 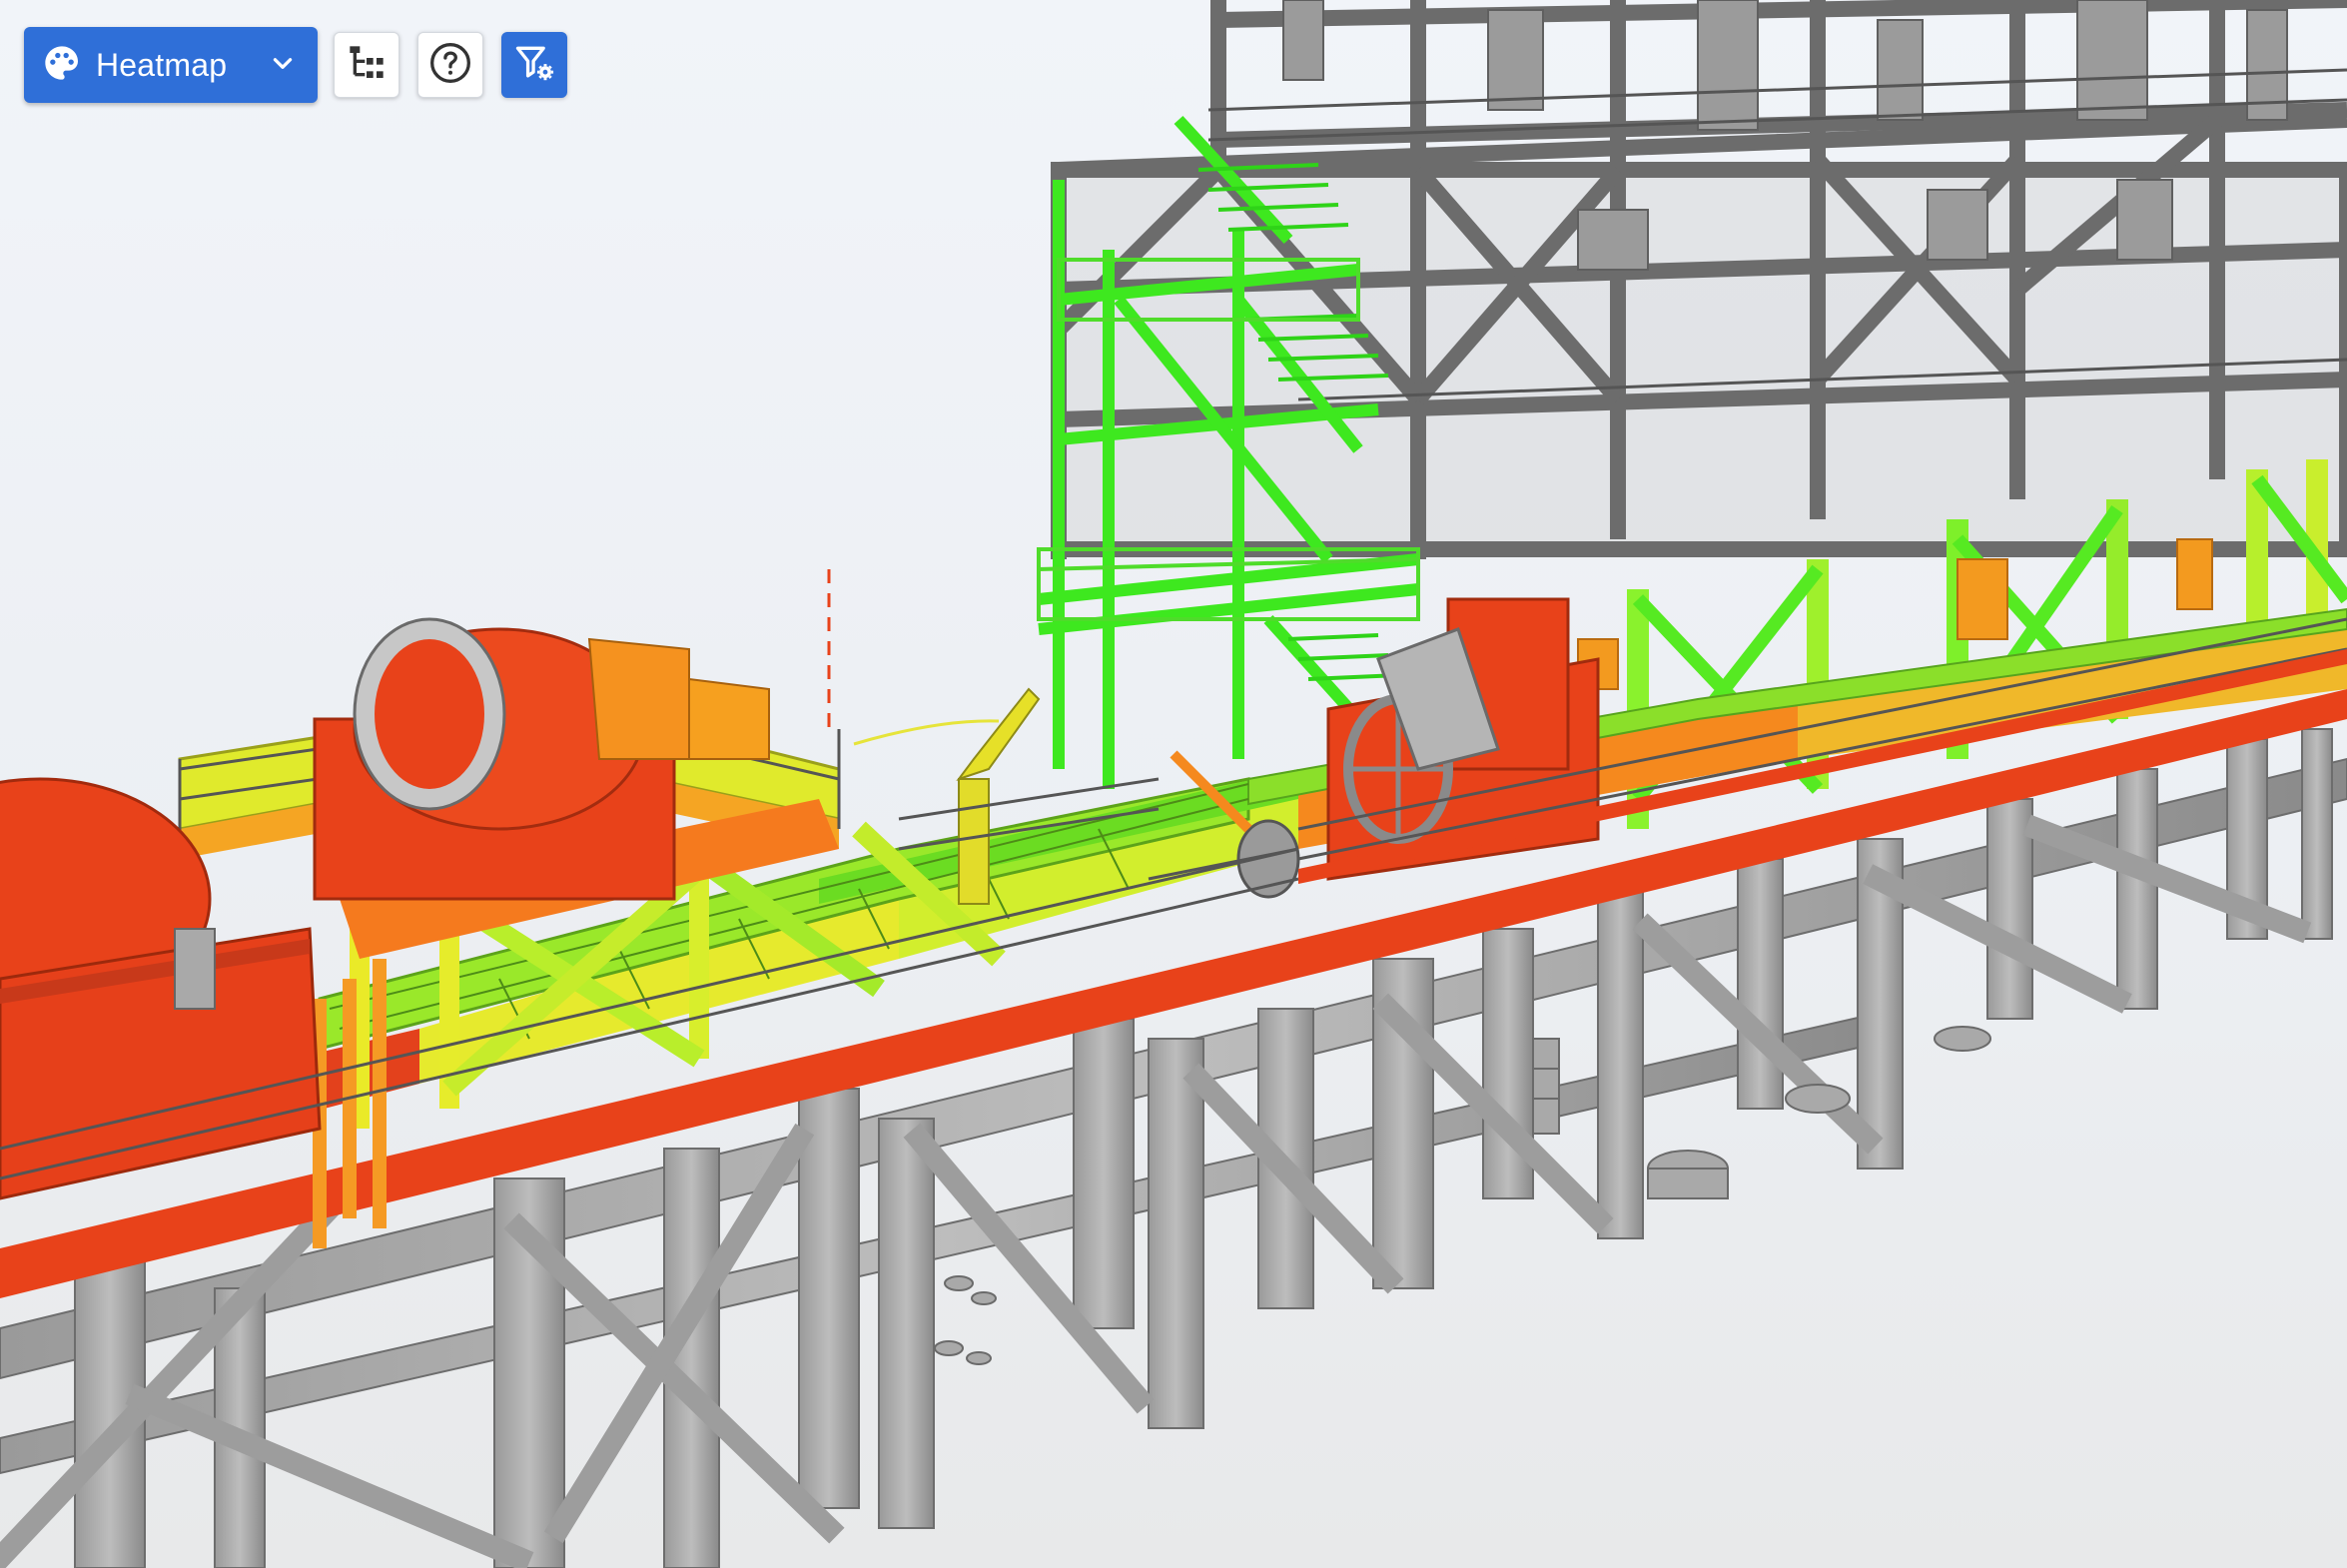 I want to click on heatmap-mode-dropdown: Heatmap, so click(x=171, y=65).